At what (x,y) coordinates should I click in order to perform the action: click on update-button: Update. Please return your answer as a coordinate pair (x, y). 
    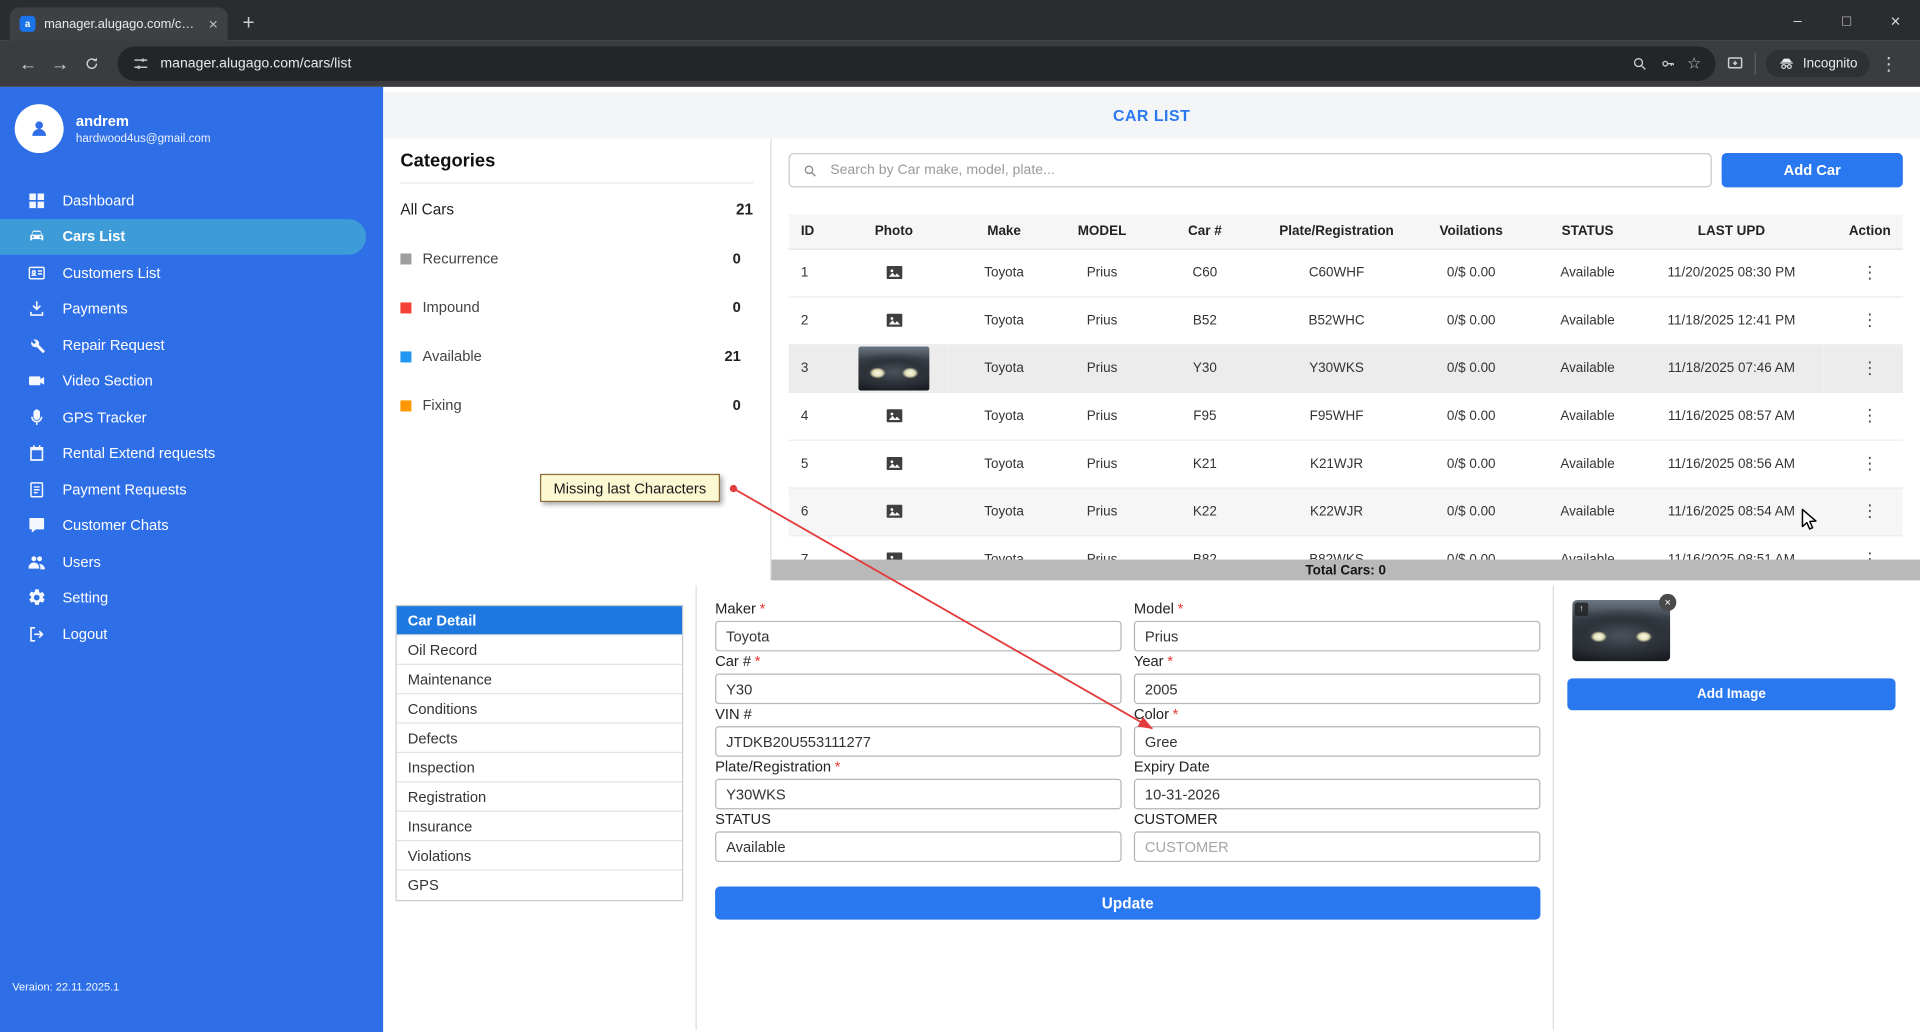
    Looking at the image, I should click on (1128, 903).